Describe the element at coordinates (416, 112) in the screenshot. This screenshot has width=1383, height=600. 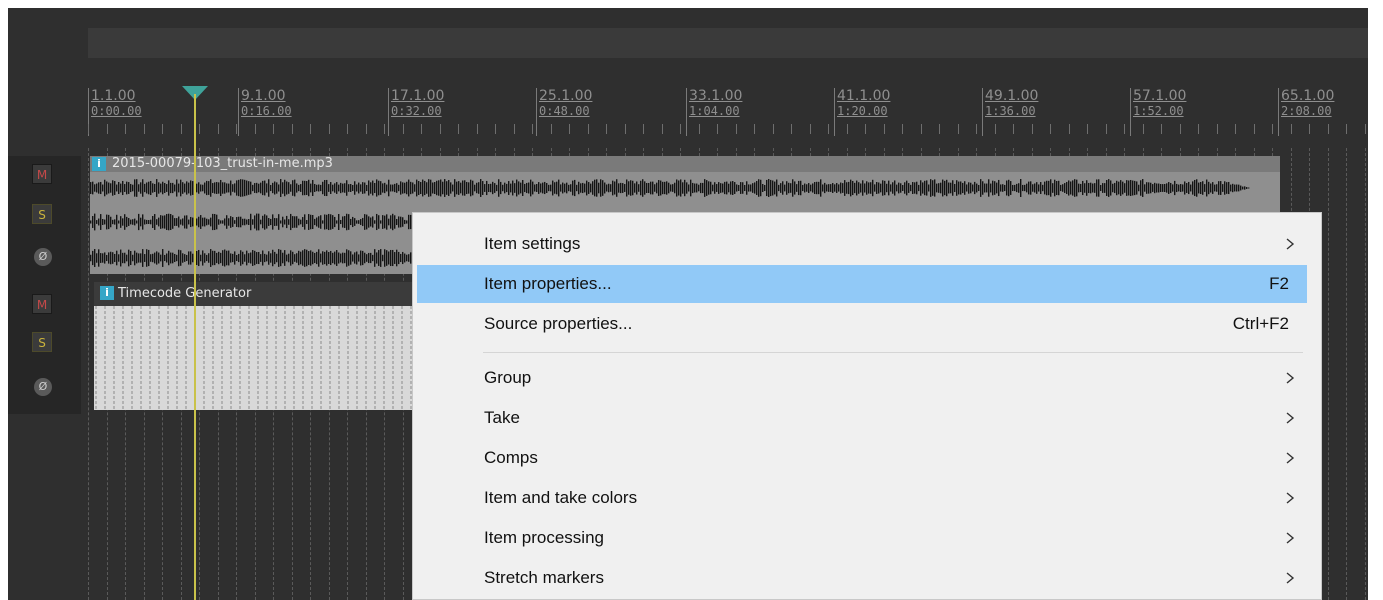
I see `ruler-marker: 17.1.00 0:32.00` at that location.